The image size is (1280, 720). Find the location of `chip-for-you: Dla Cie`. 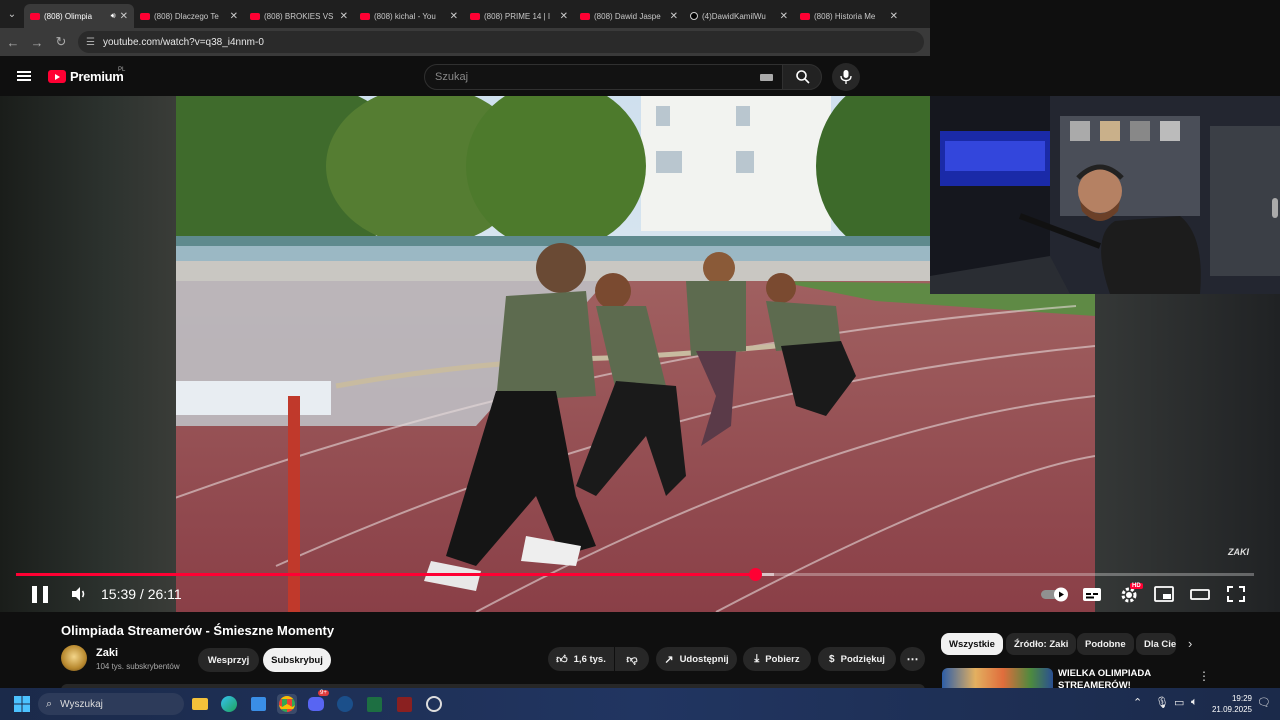

chip-for-you: Dla Cie is located at coordinates (1156, 644).